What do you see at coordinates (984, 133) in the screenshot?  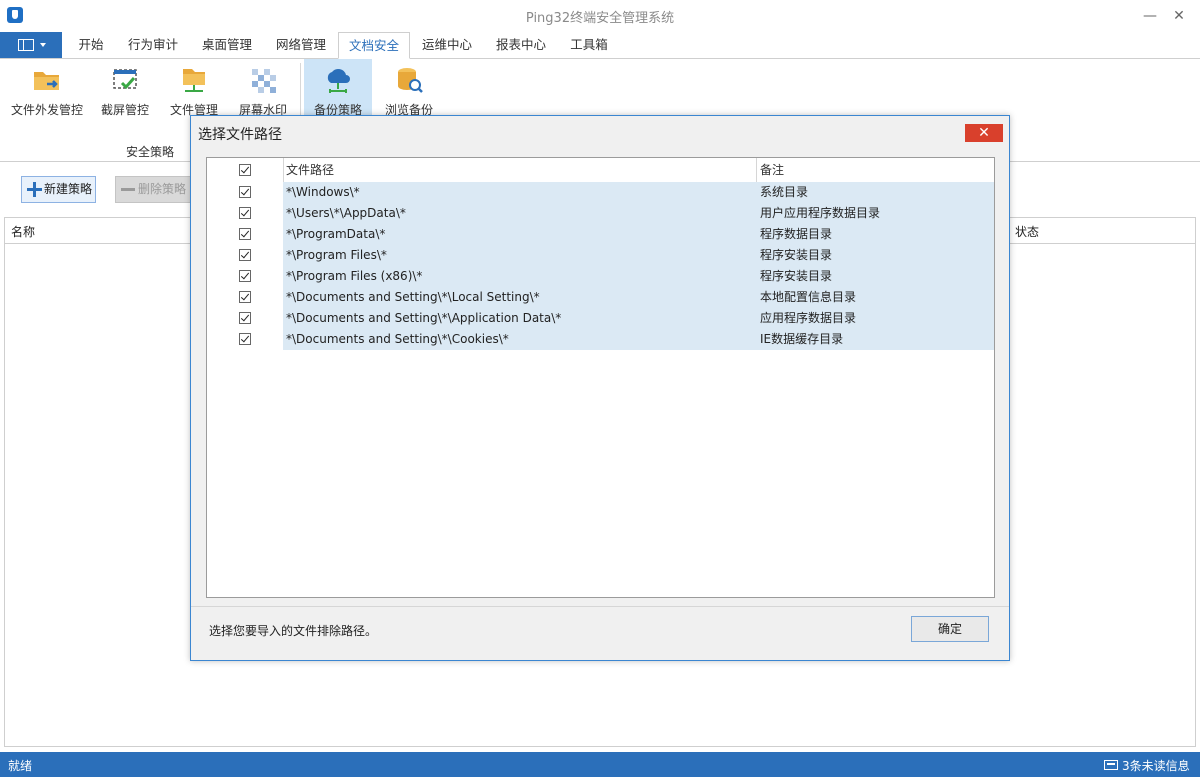 I see `dialog-close-button: ✕` at bounding box center [984, 133].